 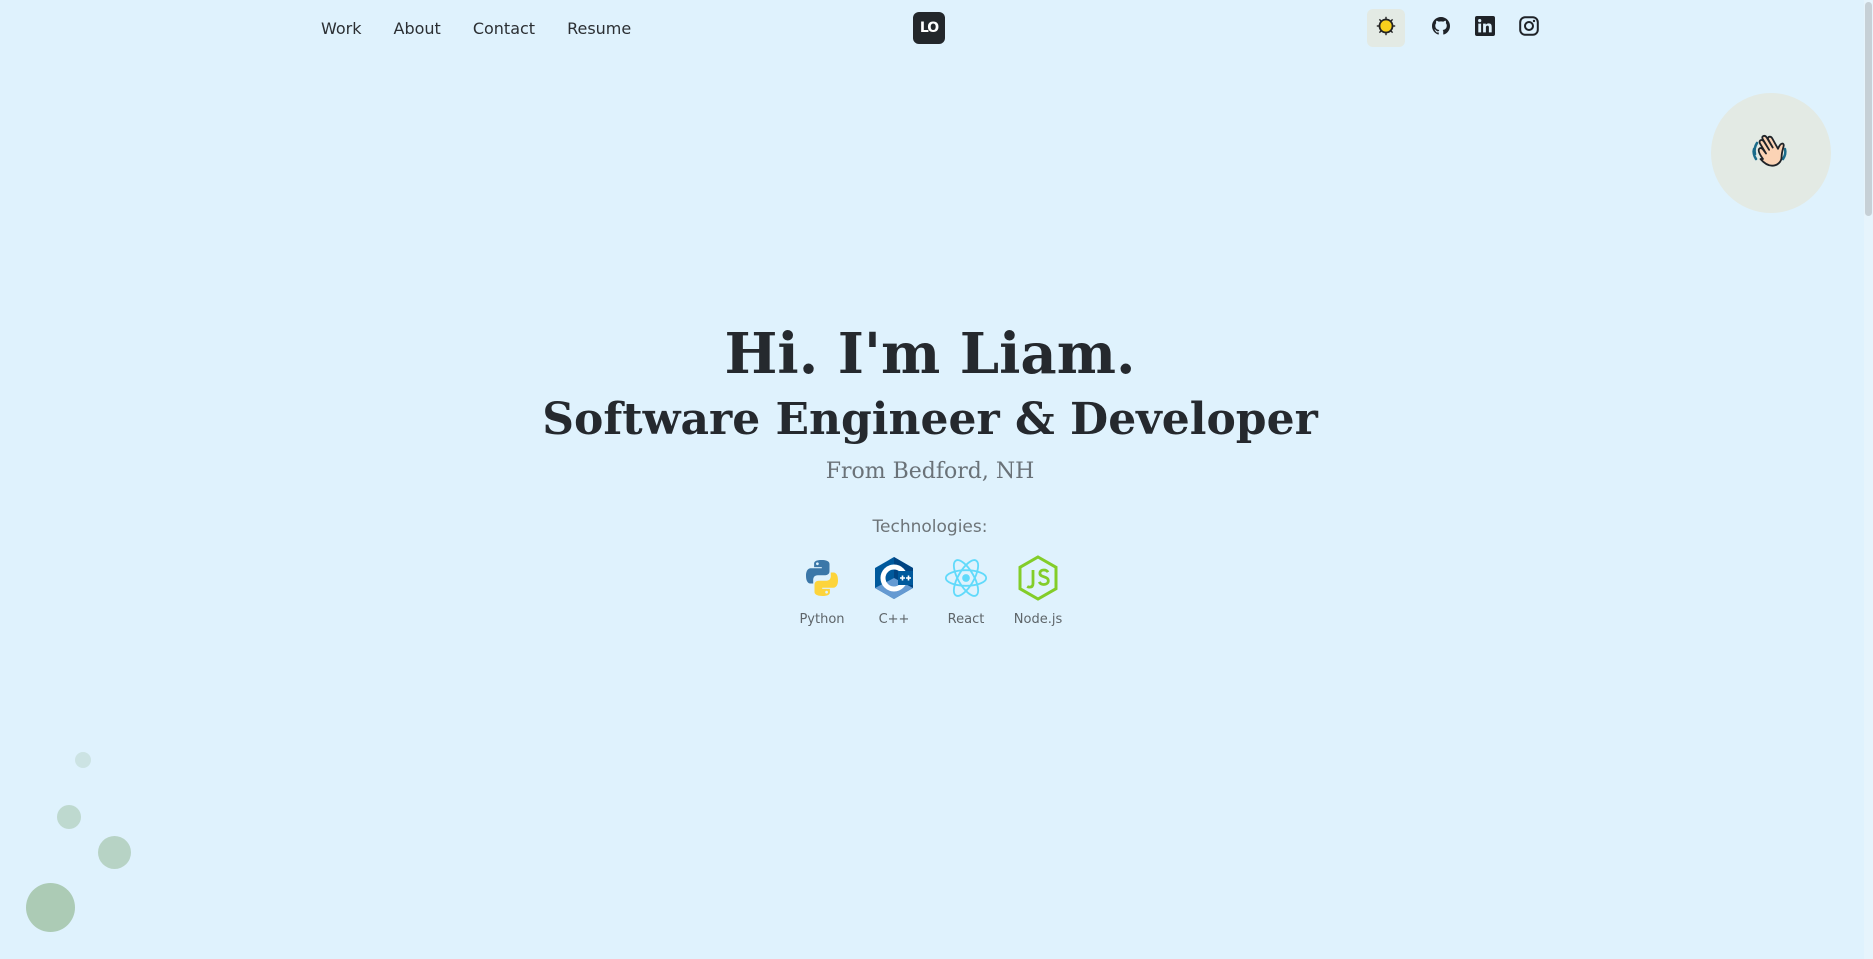 I want to click on theme-toggle-button, so click(x=1386, y=28).